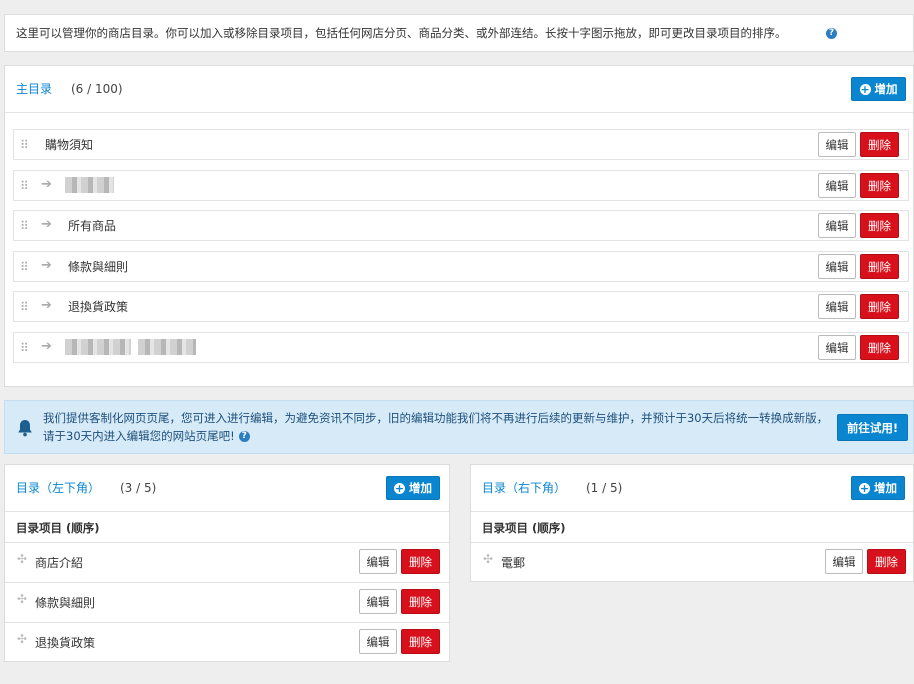  I want to click on footer-item-label: 電郵, so click(513, 563).